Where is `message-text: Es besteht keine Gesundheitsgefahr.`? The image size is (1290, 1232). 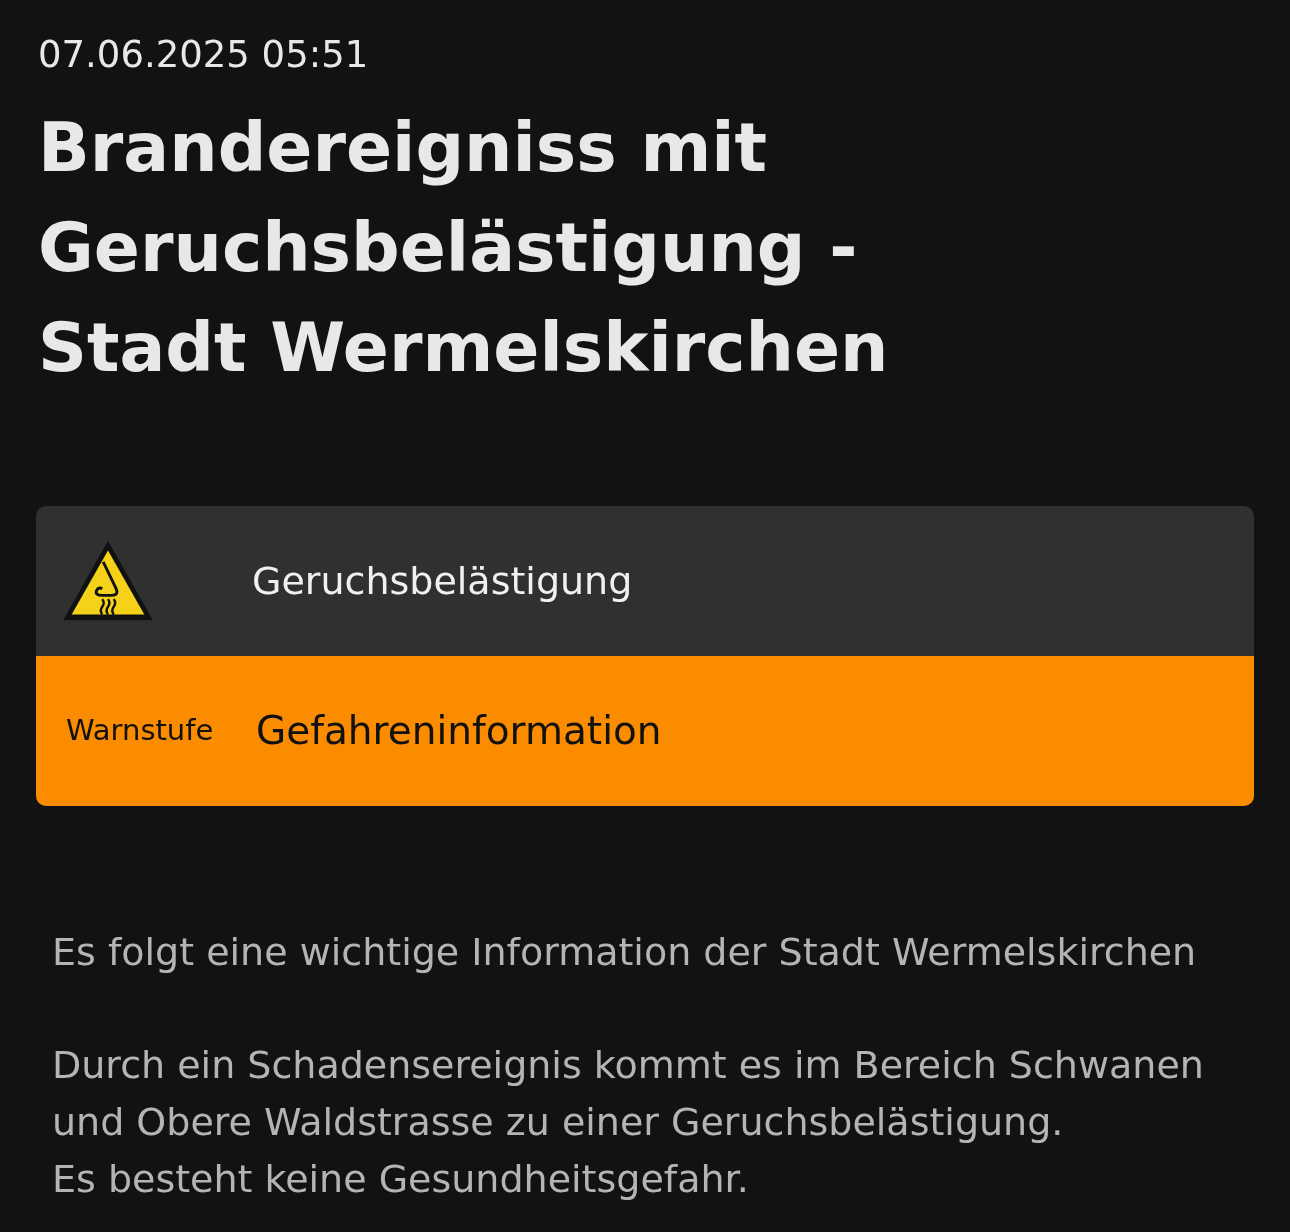
message-text: Es besteht keine Gesundheitsgefahr. is located at coordinates (401, 1179).